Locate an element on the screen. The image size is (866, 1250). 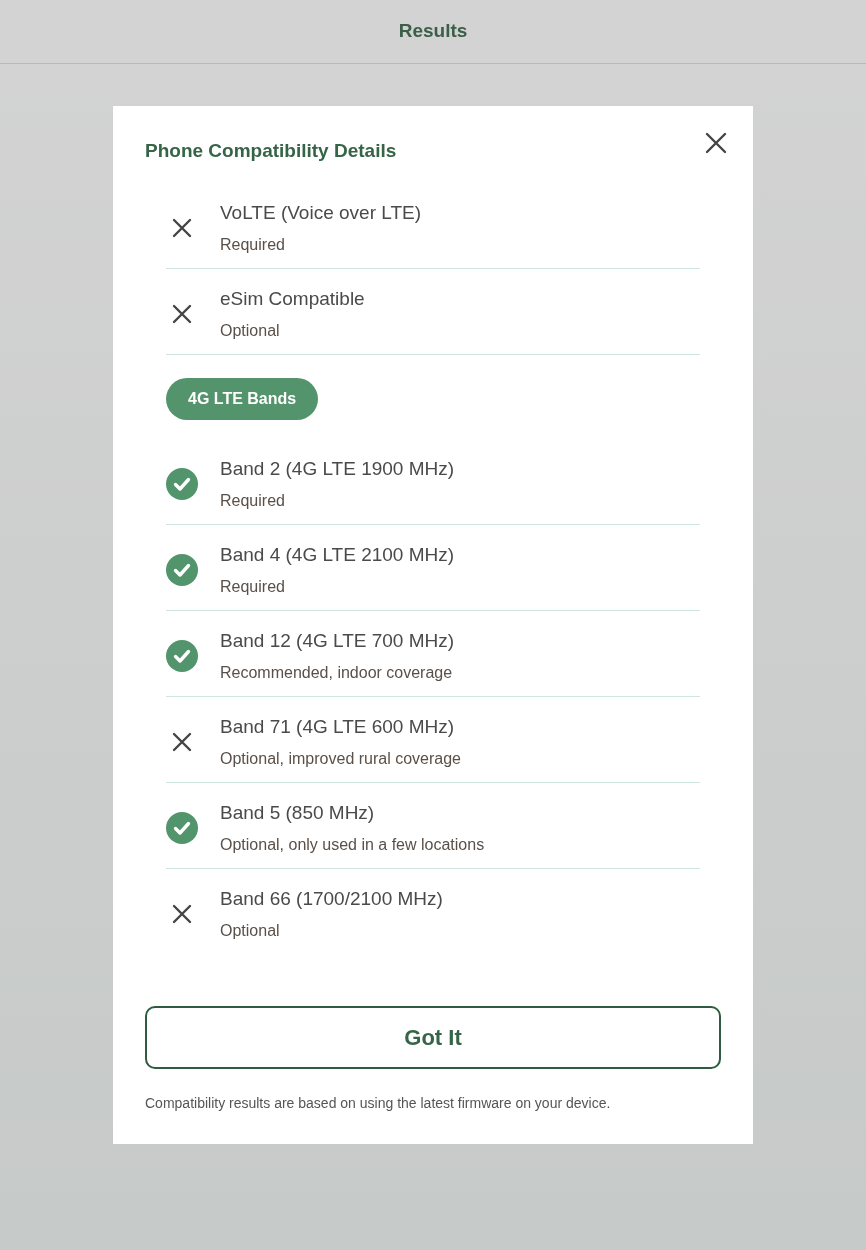
feature-requirement: Required is located at coordinates (253, 245).